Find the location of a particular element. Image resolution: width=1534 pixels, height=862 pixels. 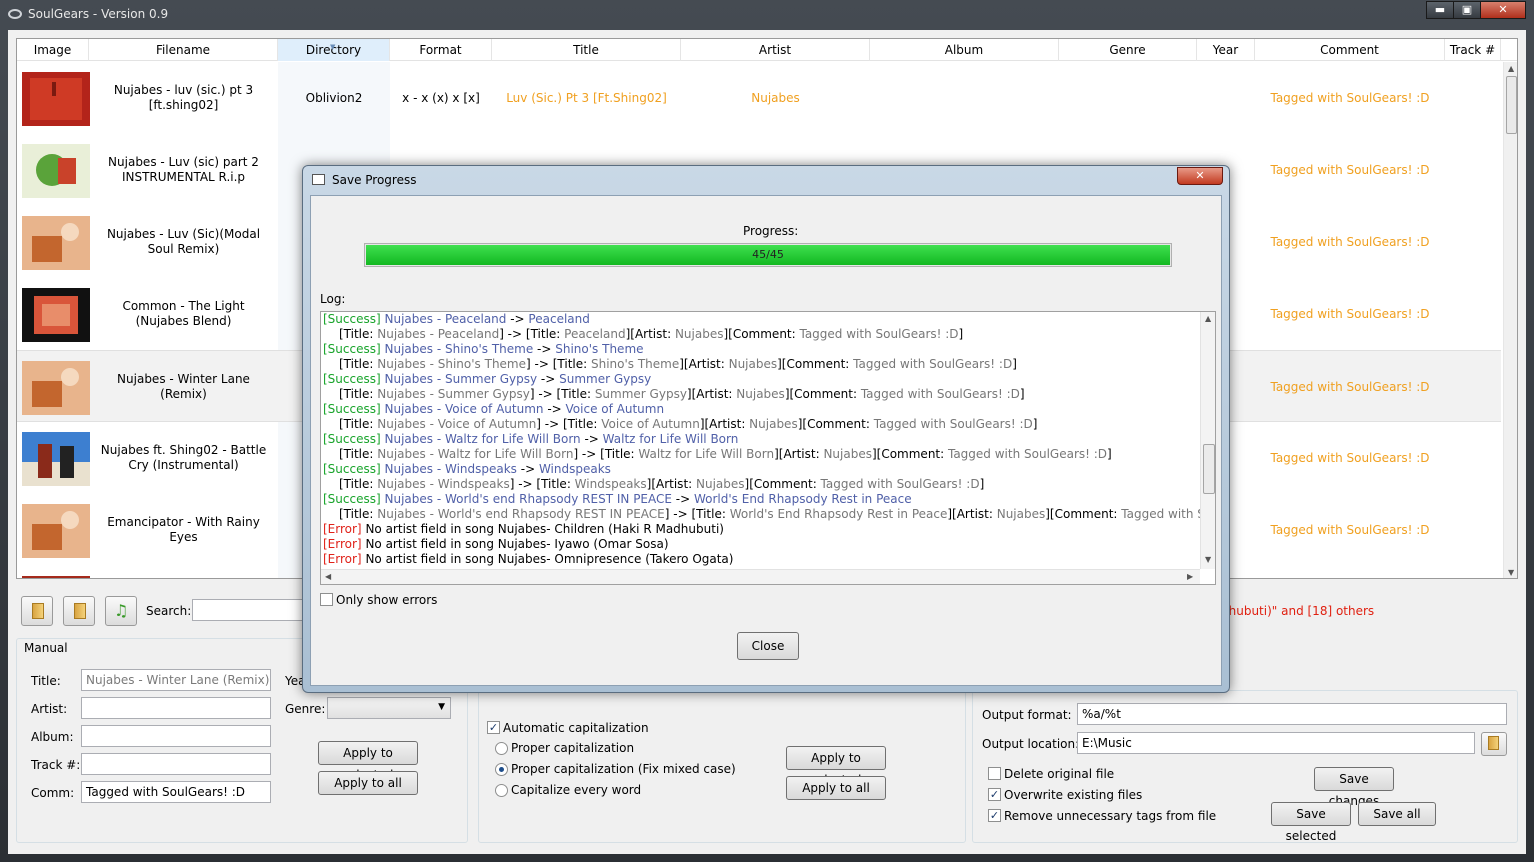

log-segment: ] -> [Title: is located at coordinates (542, 484).